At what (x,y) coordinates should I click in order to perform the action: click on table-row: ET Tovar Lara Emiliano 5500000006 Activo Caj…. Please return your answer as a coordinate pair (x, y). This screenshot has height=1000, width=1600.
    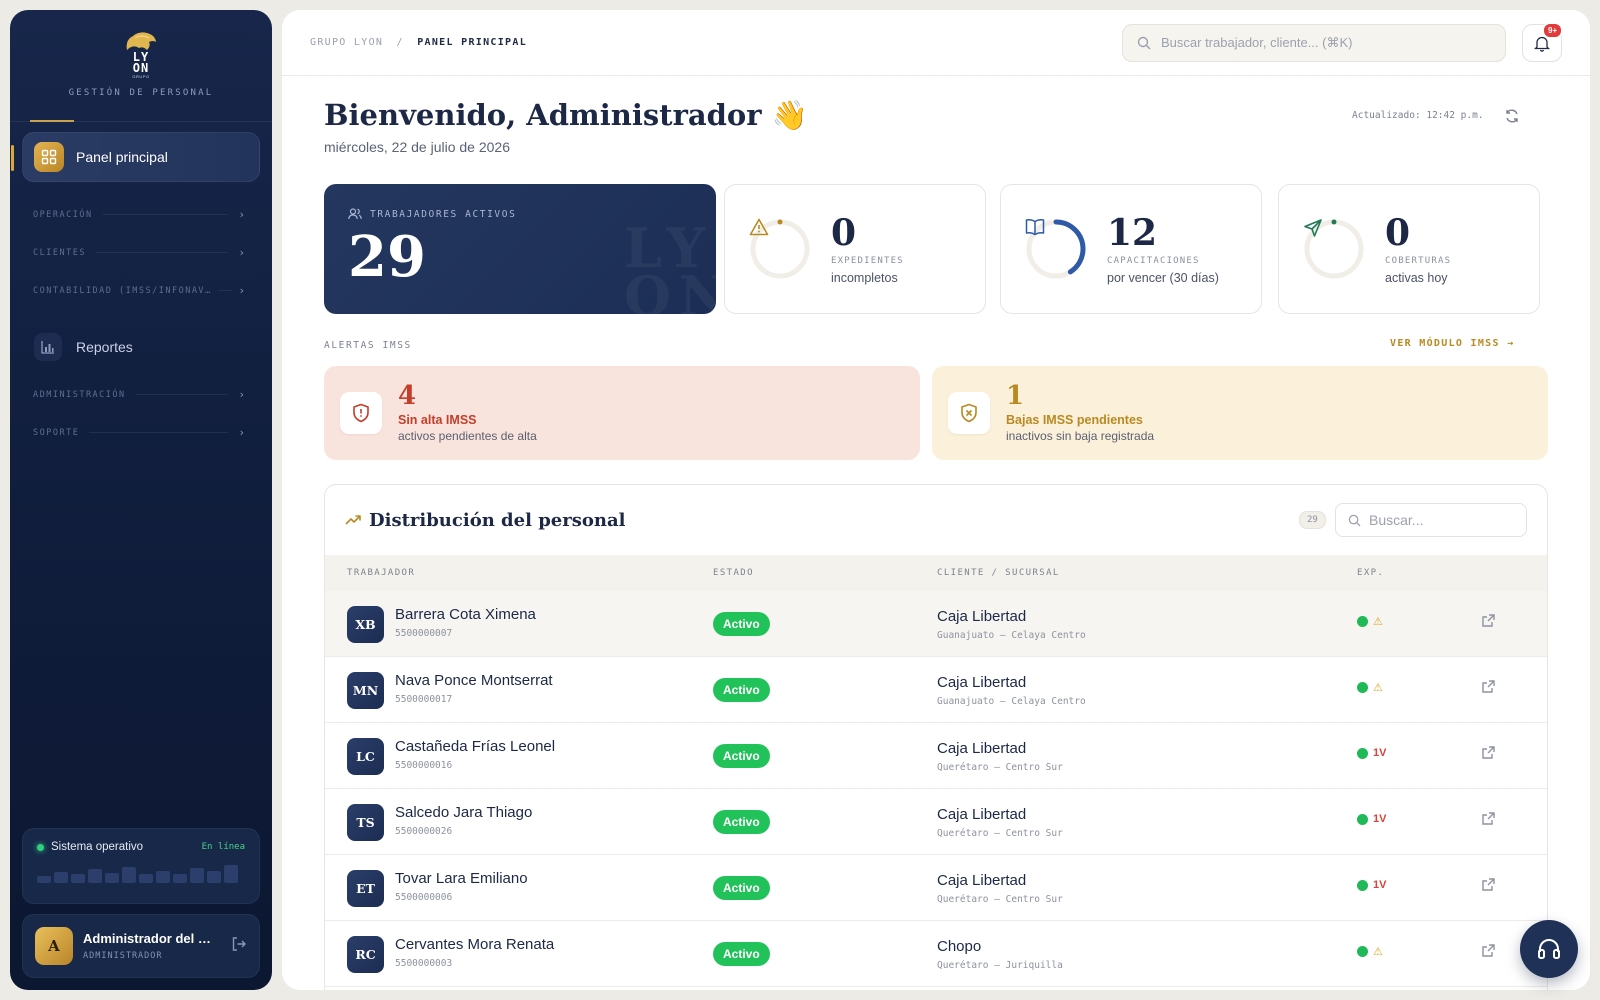
    Looking at the image, I should click on (936, 888).